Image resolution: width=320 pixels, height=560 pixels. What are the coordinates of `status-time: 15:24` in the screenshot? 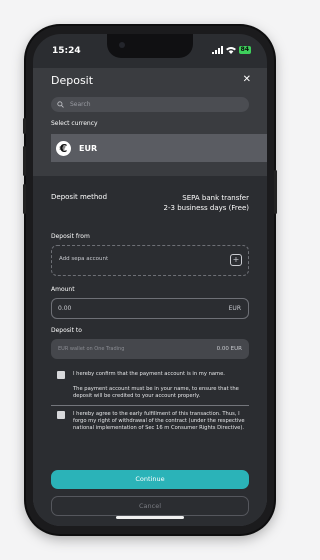 It's located at (66, 51).